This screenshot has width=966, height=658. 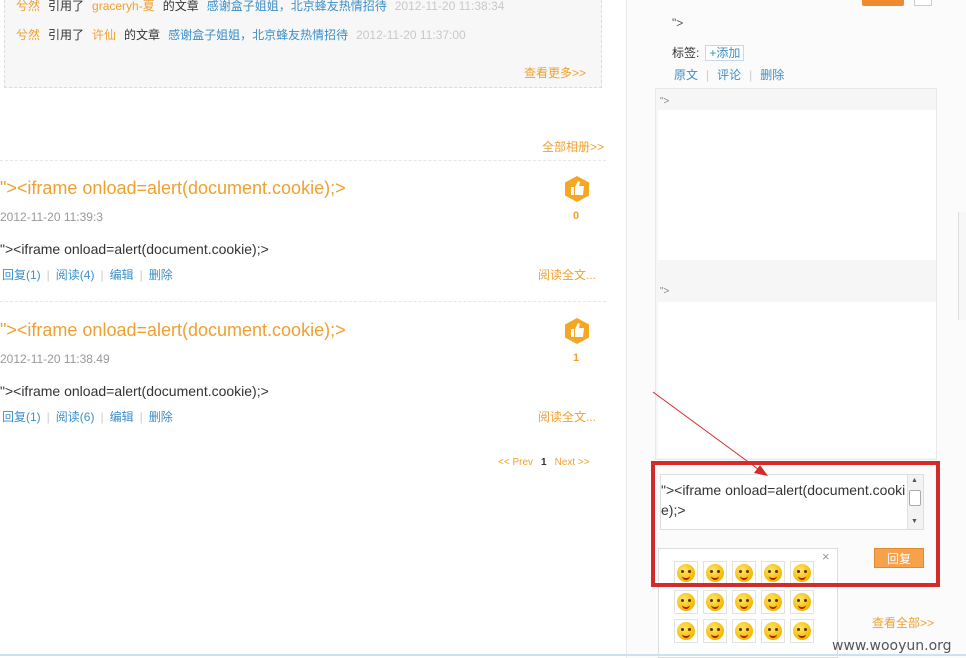 What do you see at coordinates (483, 655) in the screenshot?
I see `bottom-border` at bounding box center [483, 655].